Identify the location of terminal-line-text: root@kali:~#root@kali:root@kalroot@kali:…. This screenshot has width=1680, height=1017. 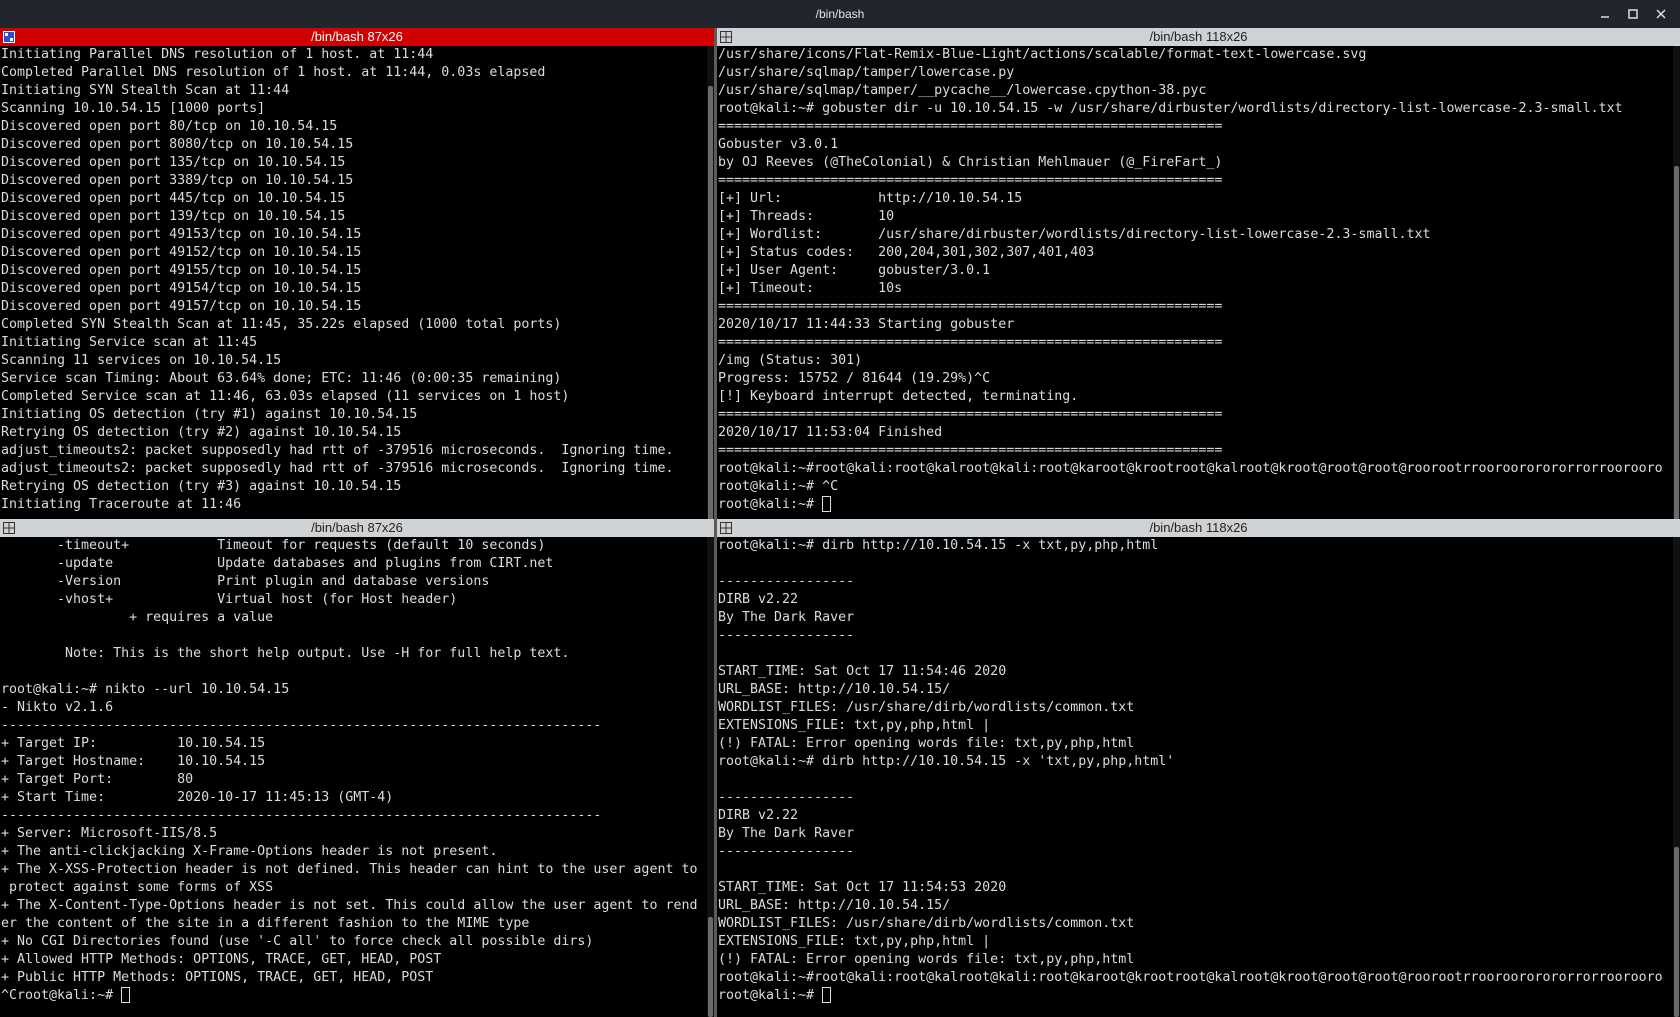
(1190, 977).